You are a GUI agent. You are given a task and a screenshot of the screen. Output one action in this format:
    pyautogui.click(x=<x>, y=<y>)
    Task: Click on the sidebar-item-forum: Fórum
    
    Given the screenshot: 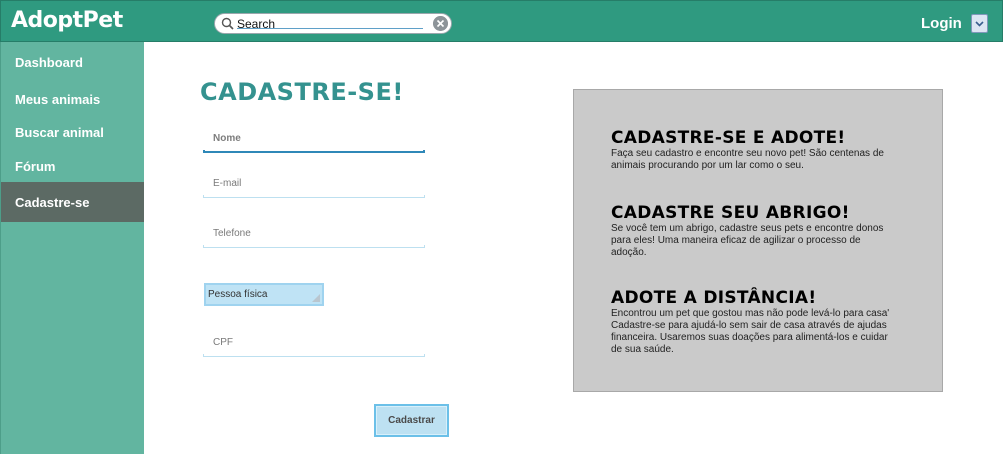 What is the action you would take?
    pyautogui.click(x=72, y=166)
    